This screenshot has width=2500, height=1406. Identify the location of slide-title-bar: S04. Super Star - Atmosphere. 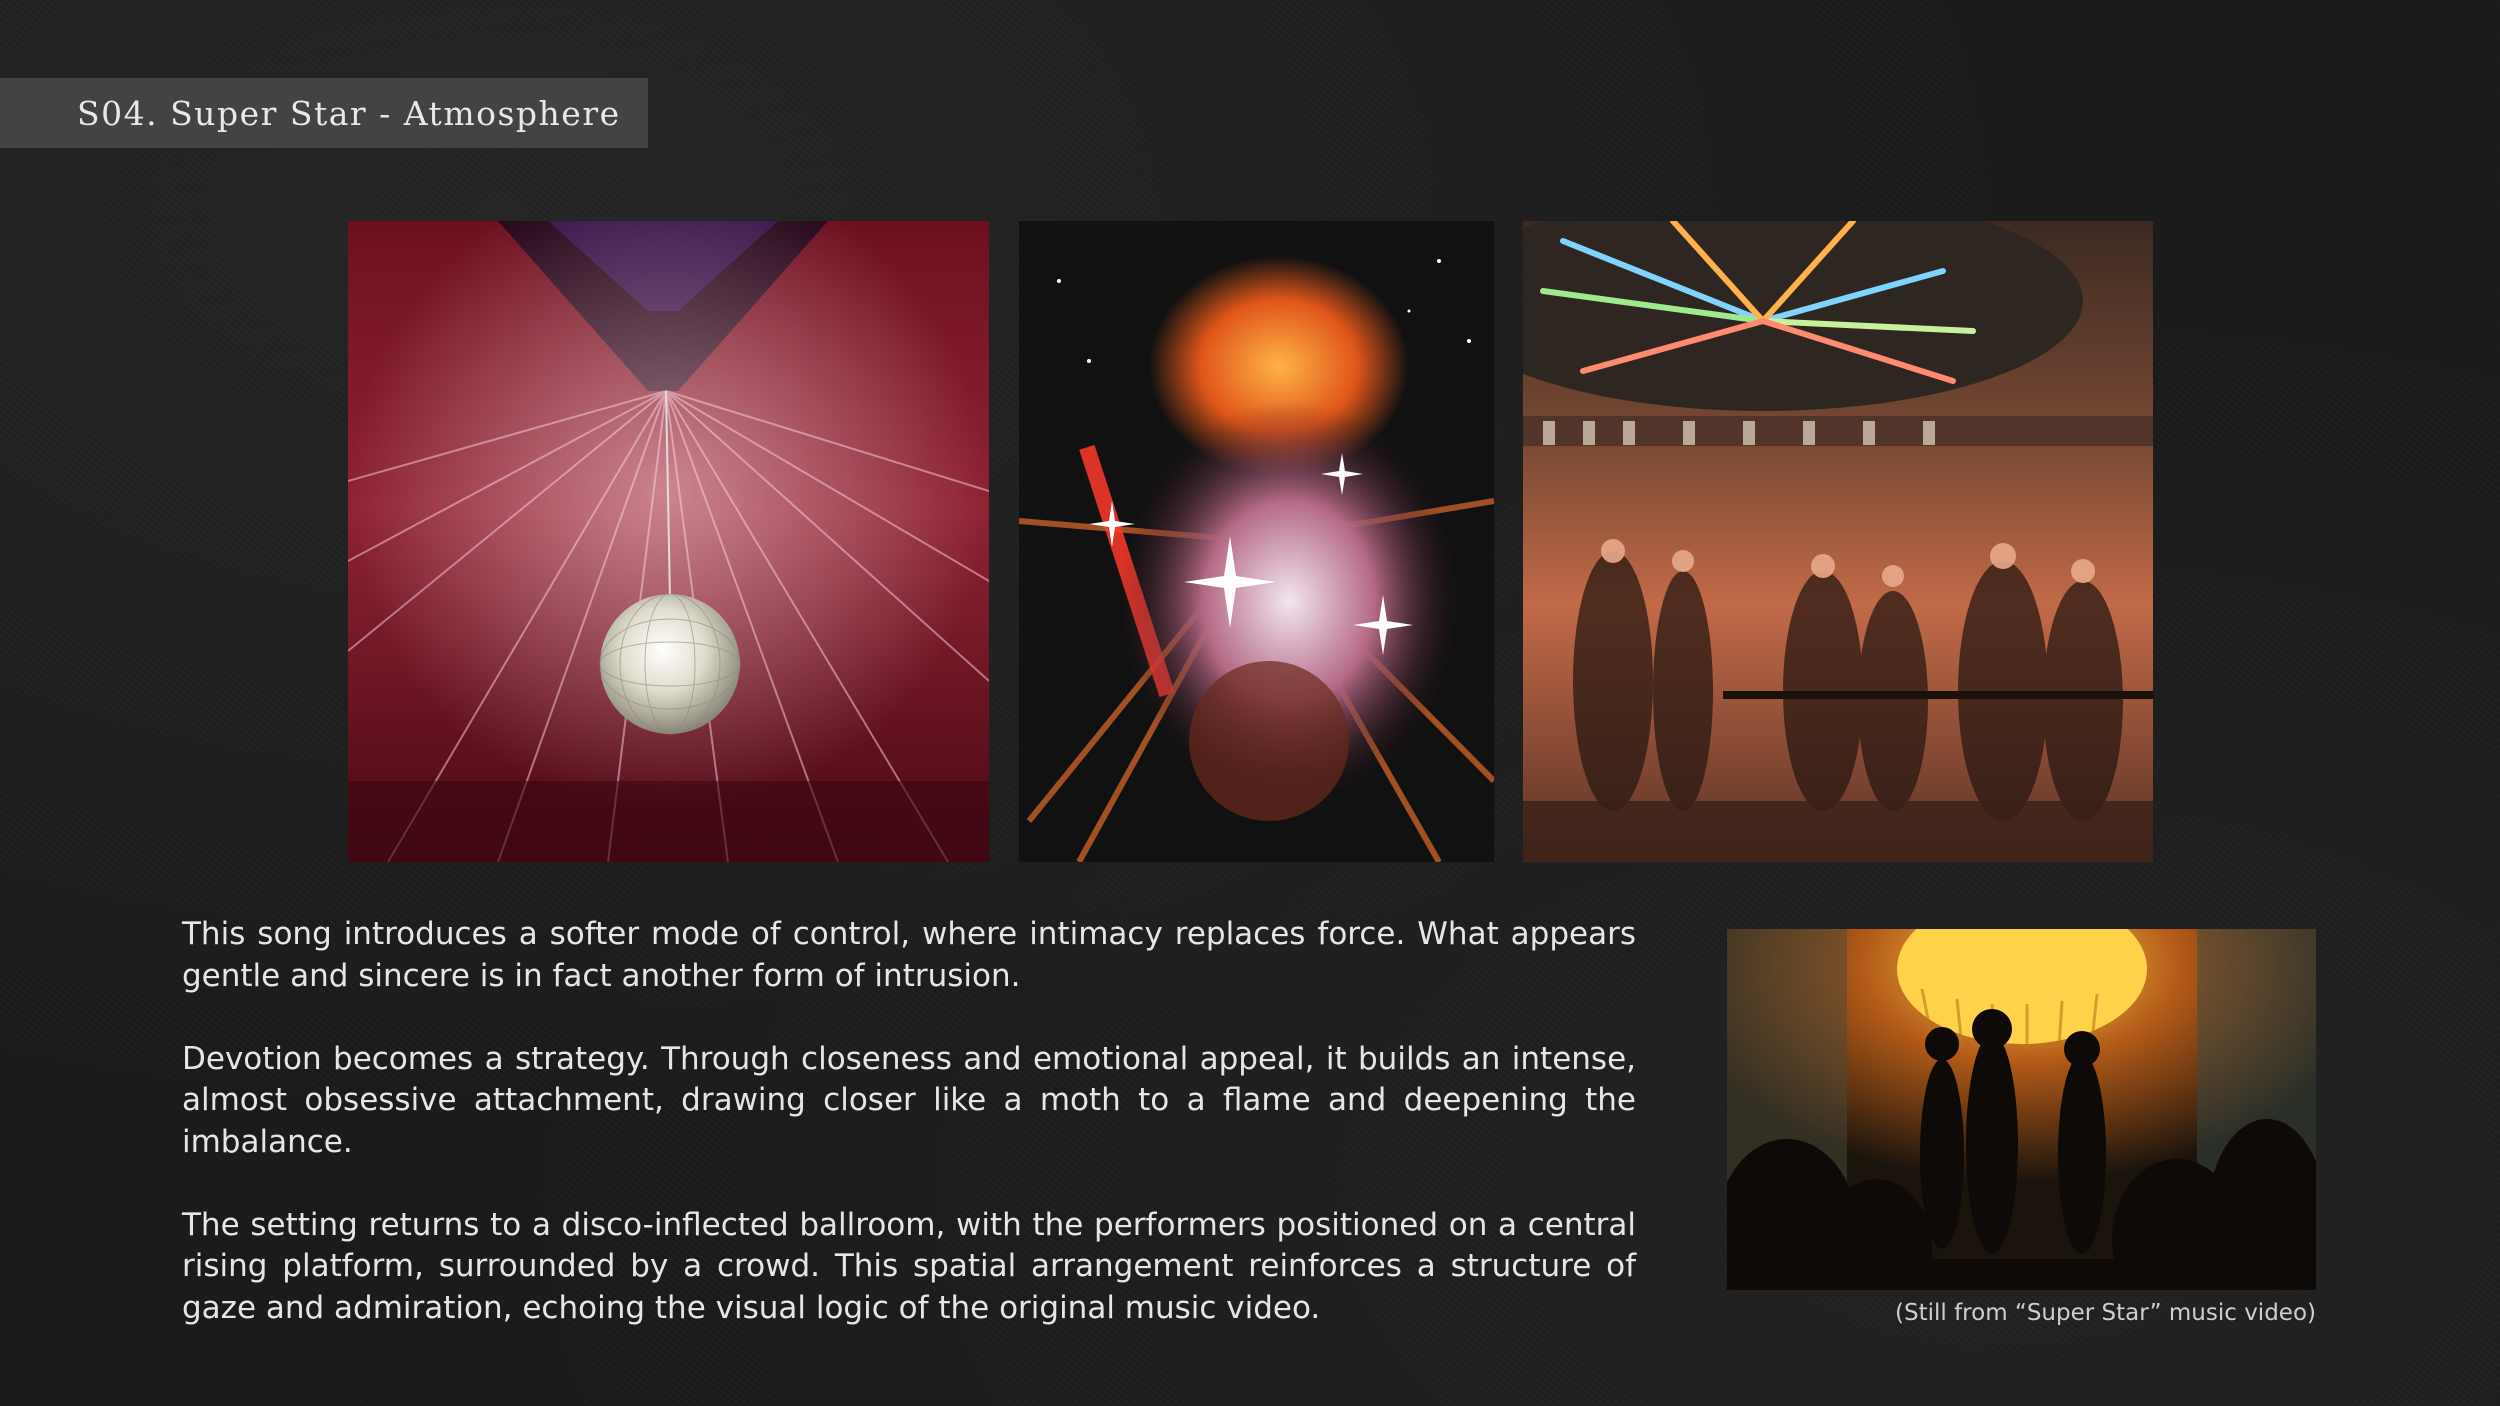
(324, 113).